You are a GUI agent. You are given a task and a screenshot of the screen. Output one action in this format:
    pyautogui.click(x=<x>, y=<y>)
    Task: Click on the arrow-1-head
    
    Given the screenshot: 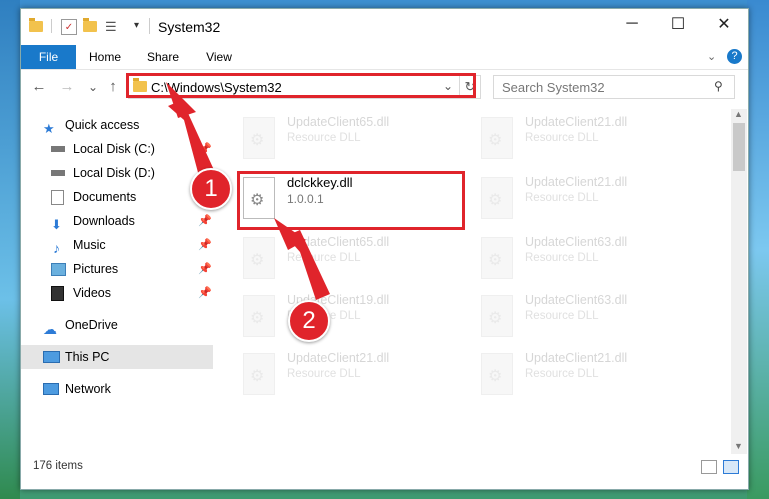 What is the action you would take?
    pyautogui.click(x=181, y=100)
    